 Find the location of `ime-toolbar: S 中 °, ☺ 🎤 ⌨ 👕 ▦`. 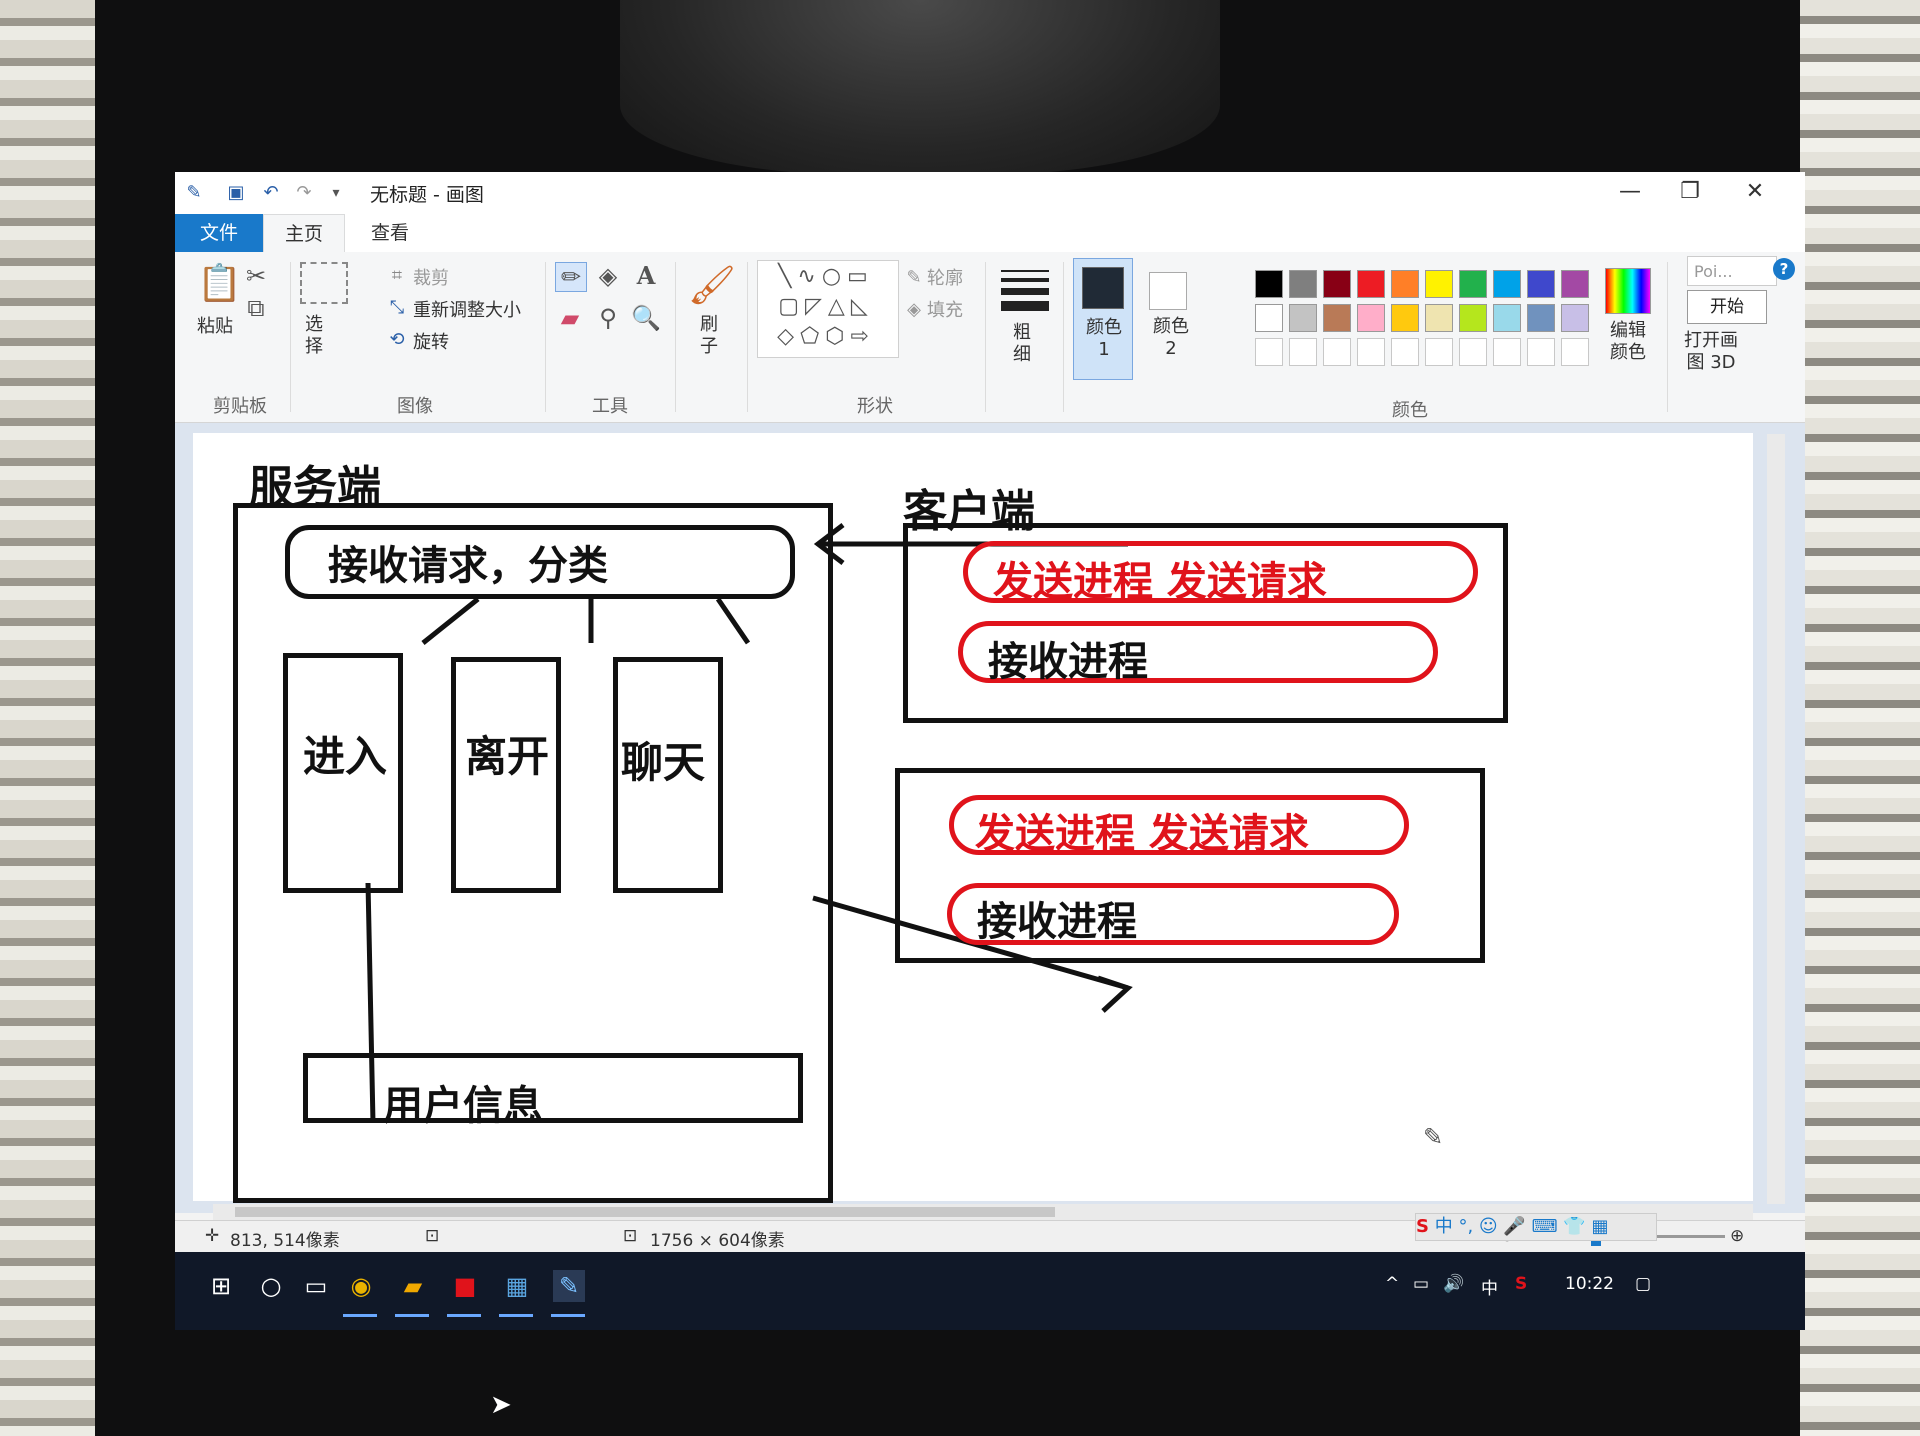

ime-toolbar: S 中 °, ☺ 🎤 ⌨ 👕 ▦ is located at coordinates (1536, 1227).